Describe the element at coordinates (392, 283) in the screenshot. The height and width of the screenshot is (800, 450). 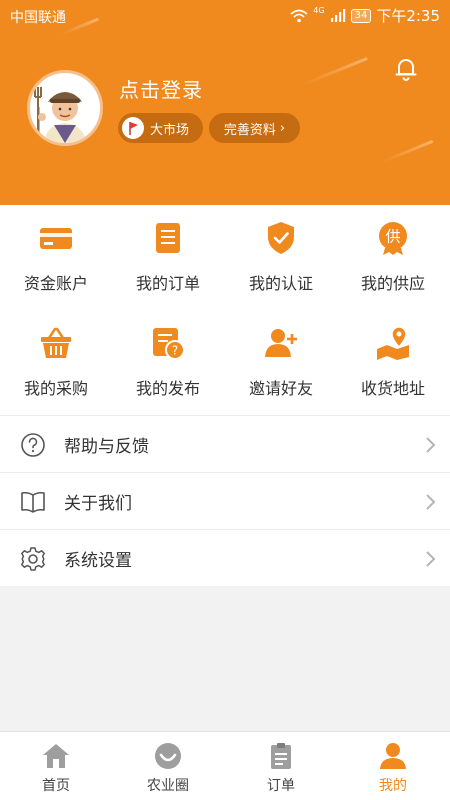
I see `grid-label: 我的供应` at that location.